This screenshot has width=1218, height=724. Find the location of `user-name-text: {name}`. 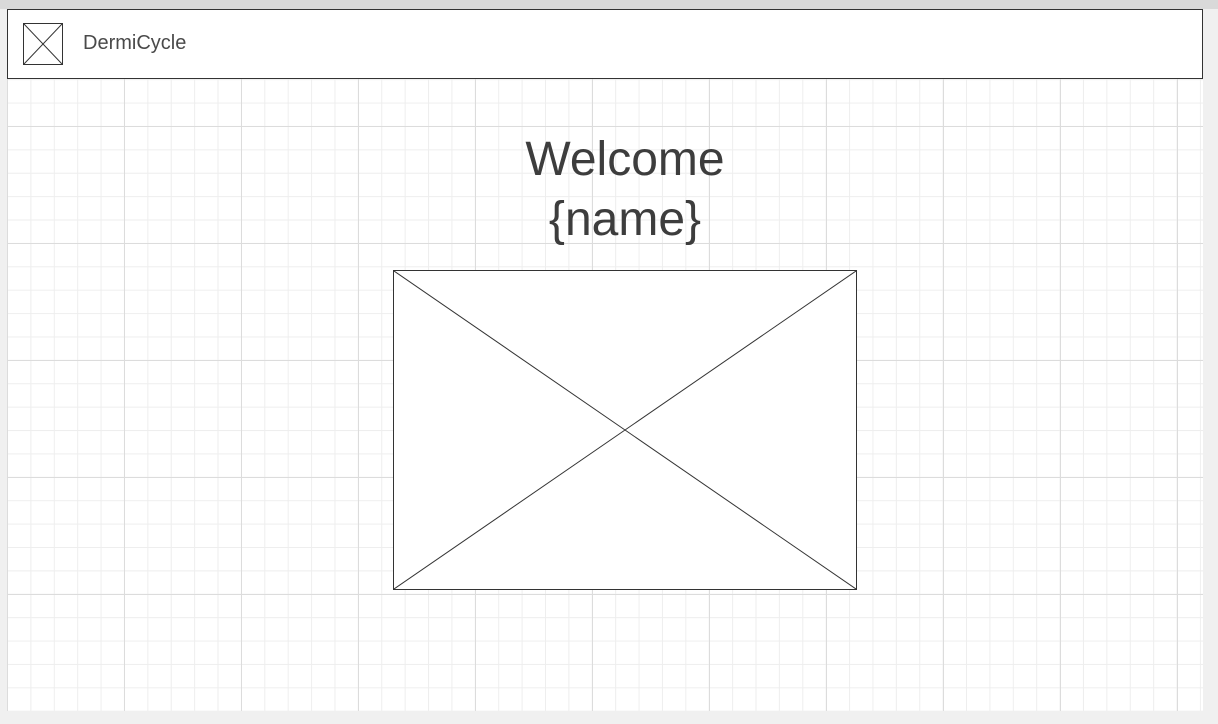

user-name-text: {name} is located at coordinates (625, 219).